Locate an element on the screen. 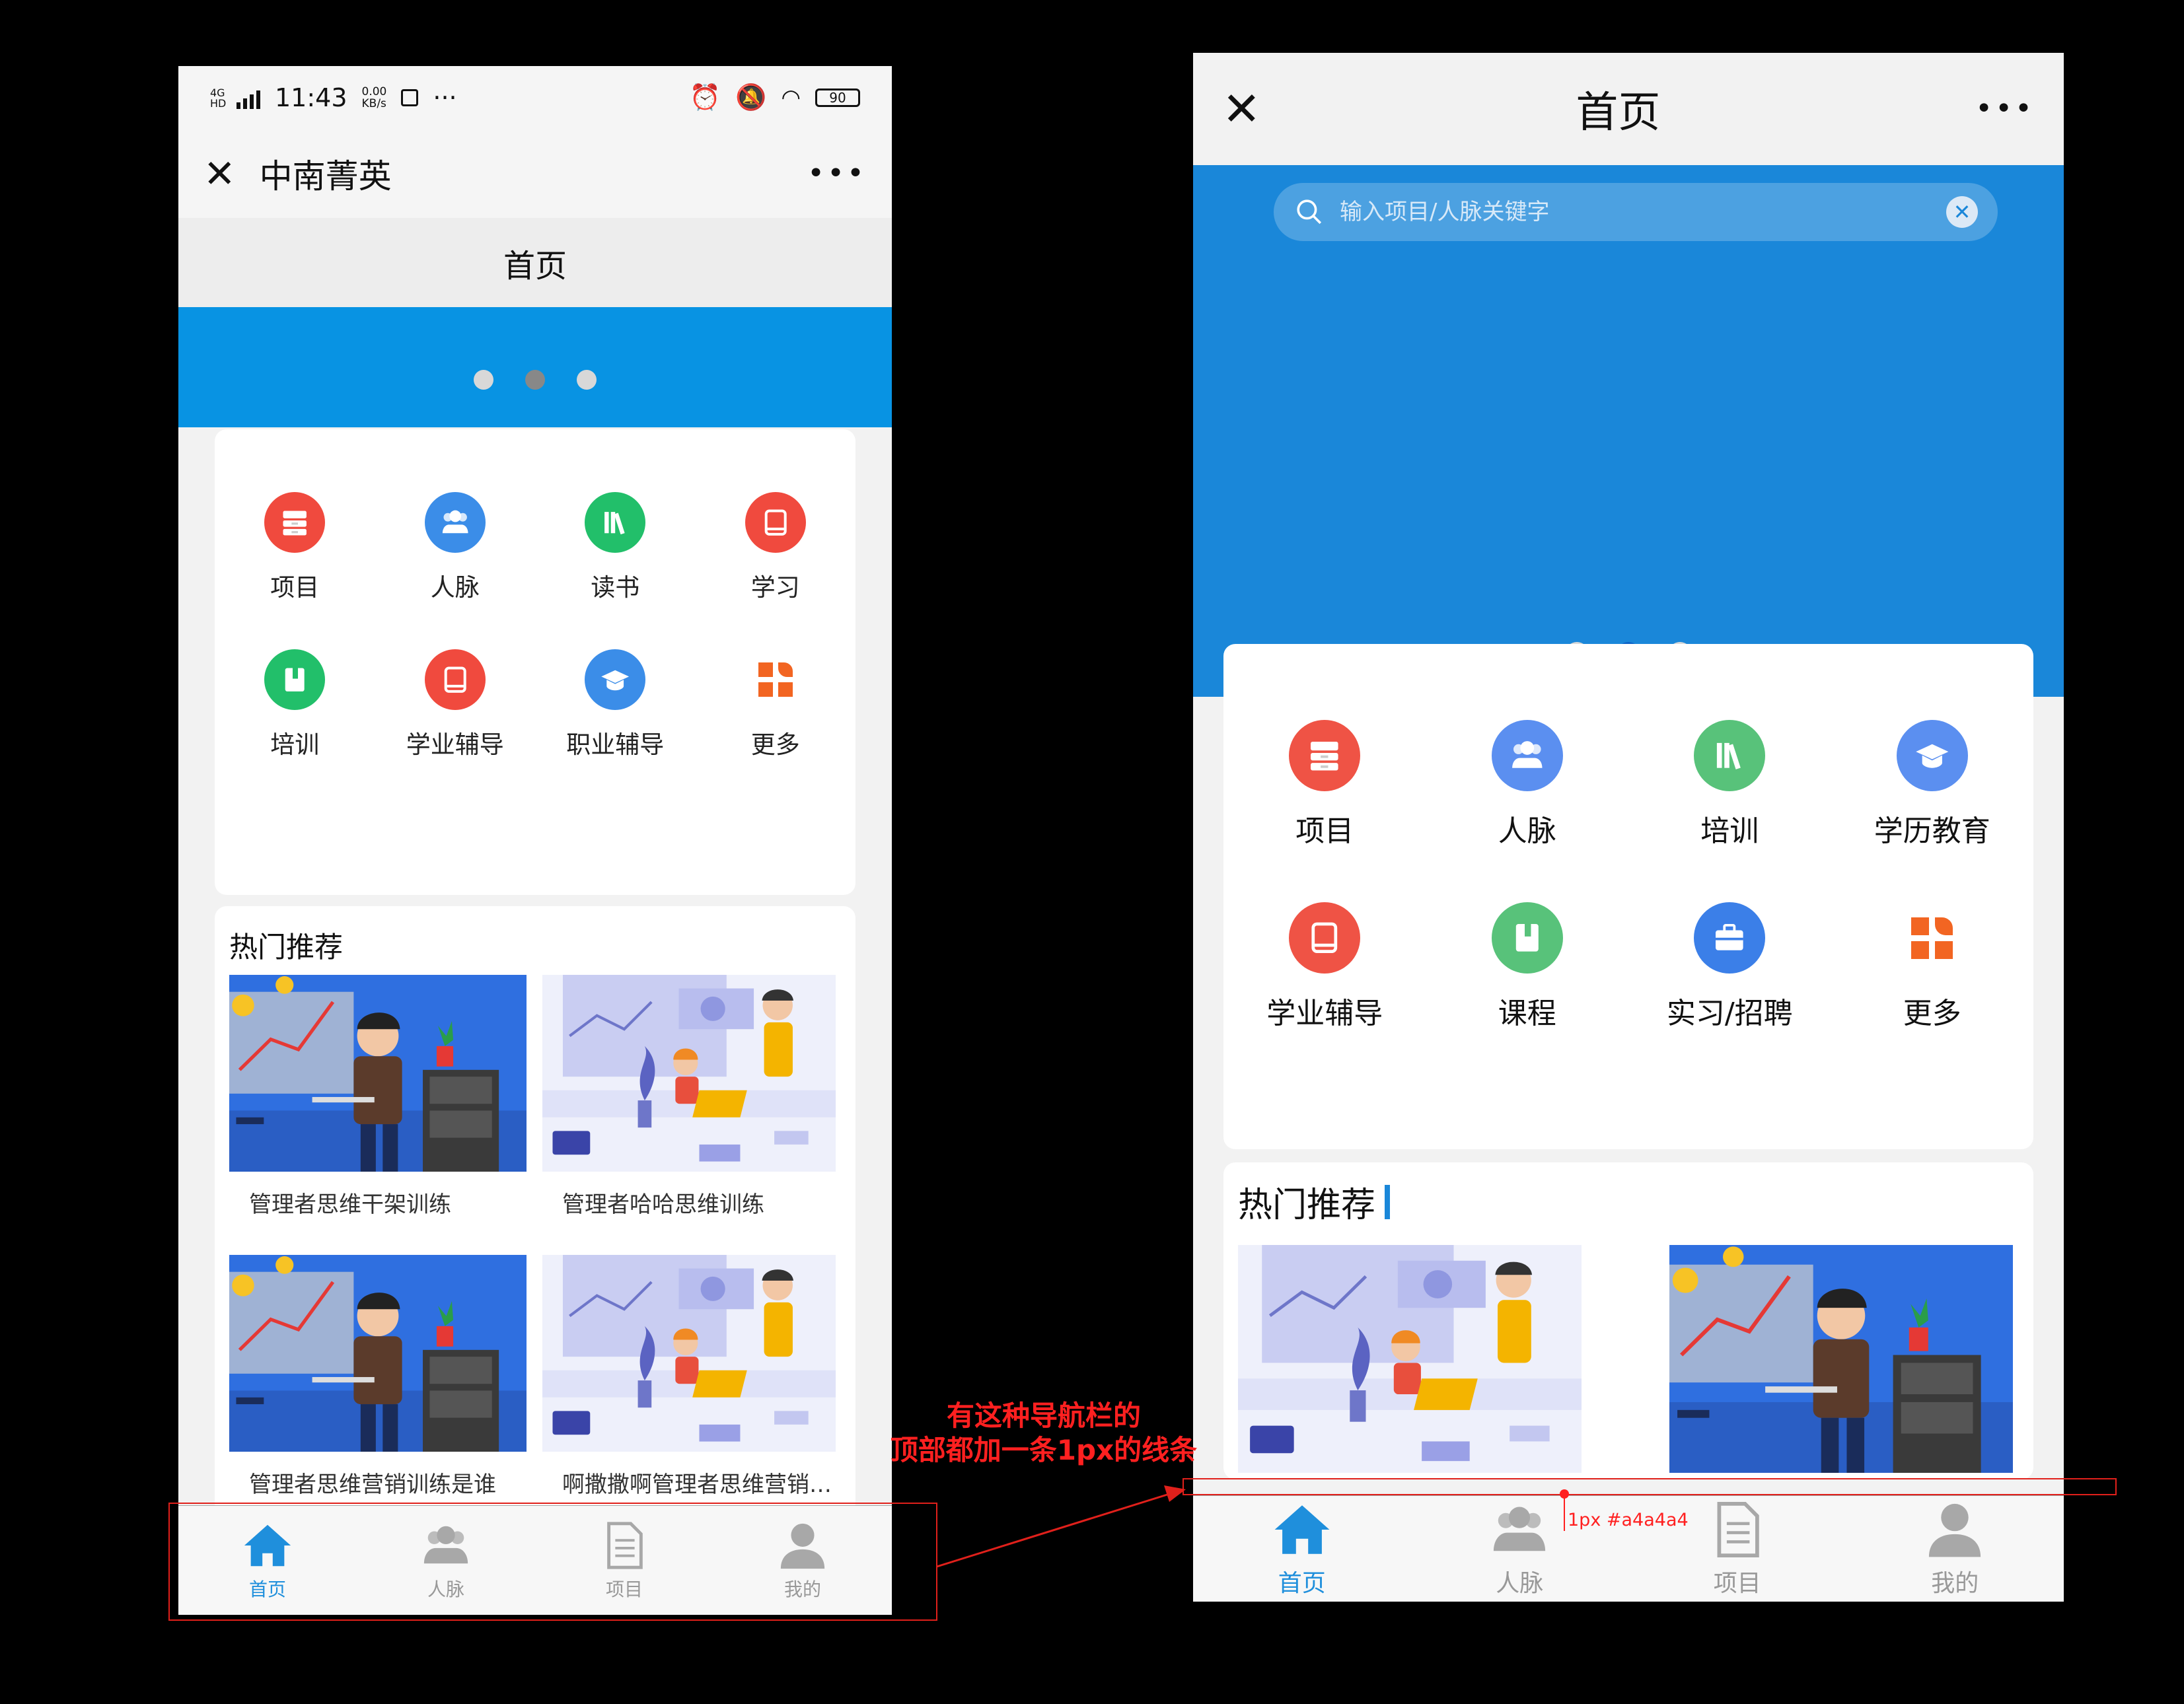 This screenshot has width=2184, height=1704. annotation-measure: 1px #a4a4a4 is located at coordinates (1628, 1520).